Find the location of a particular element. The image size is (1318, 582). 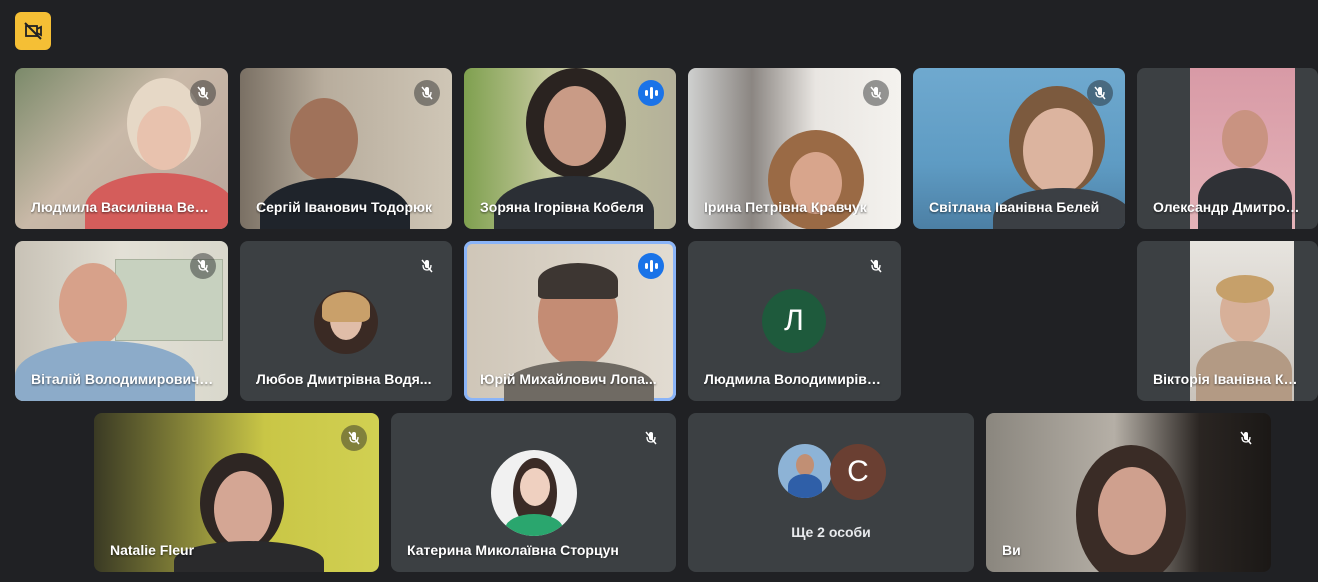

participant-name: Вікторія Іванівна Кифяк is located at coordinates (1228, 379).